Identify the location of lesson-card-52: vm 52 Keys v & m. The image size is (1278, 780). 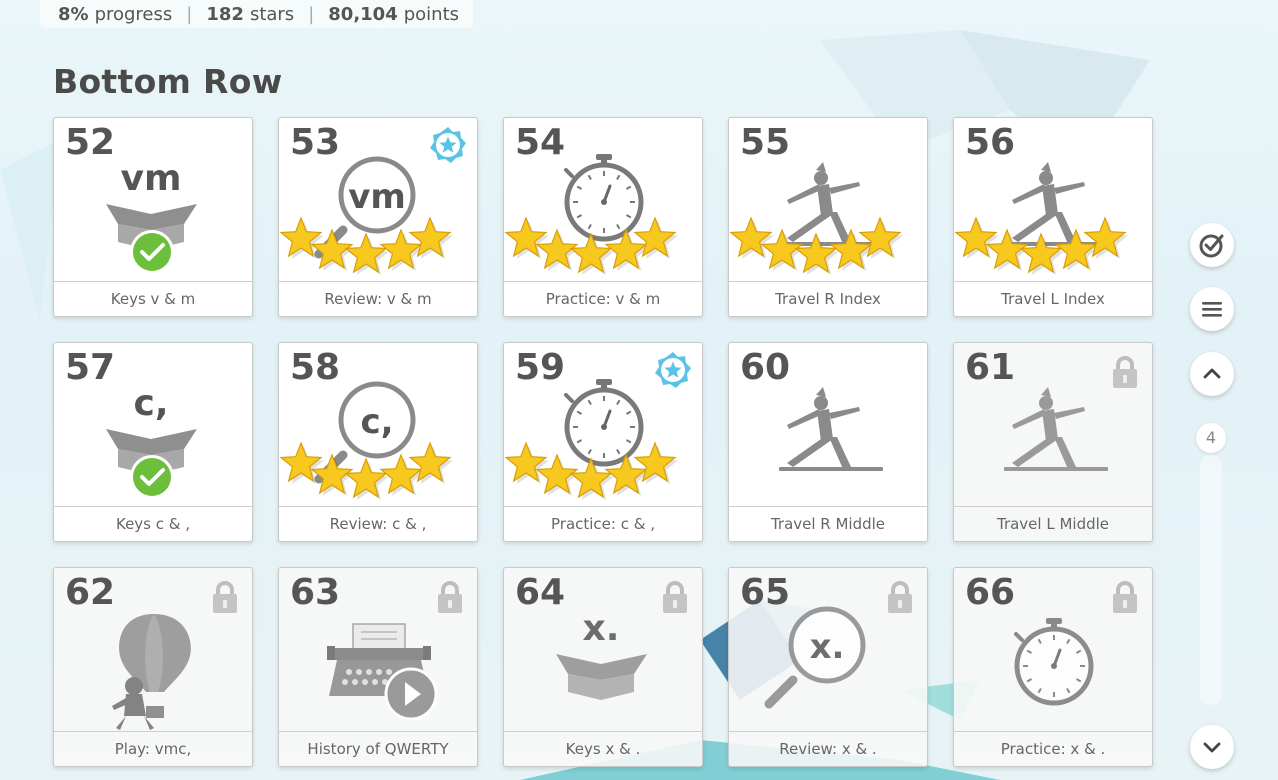
(153, 217).